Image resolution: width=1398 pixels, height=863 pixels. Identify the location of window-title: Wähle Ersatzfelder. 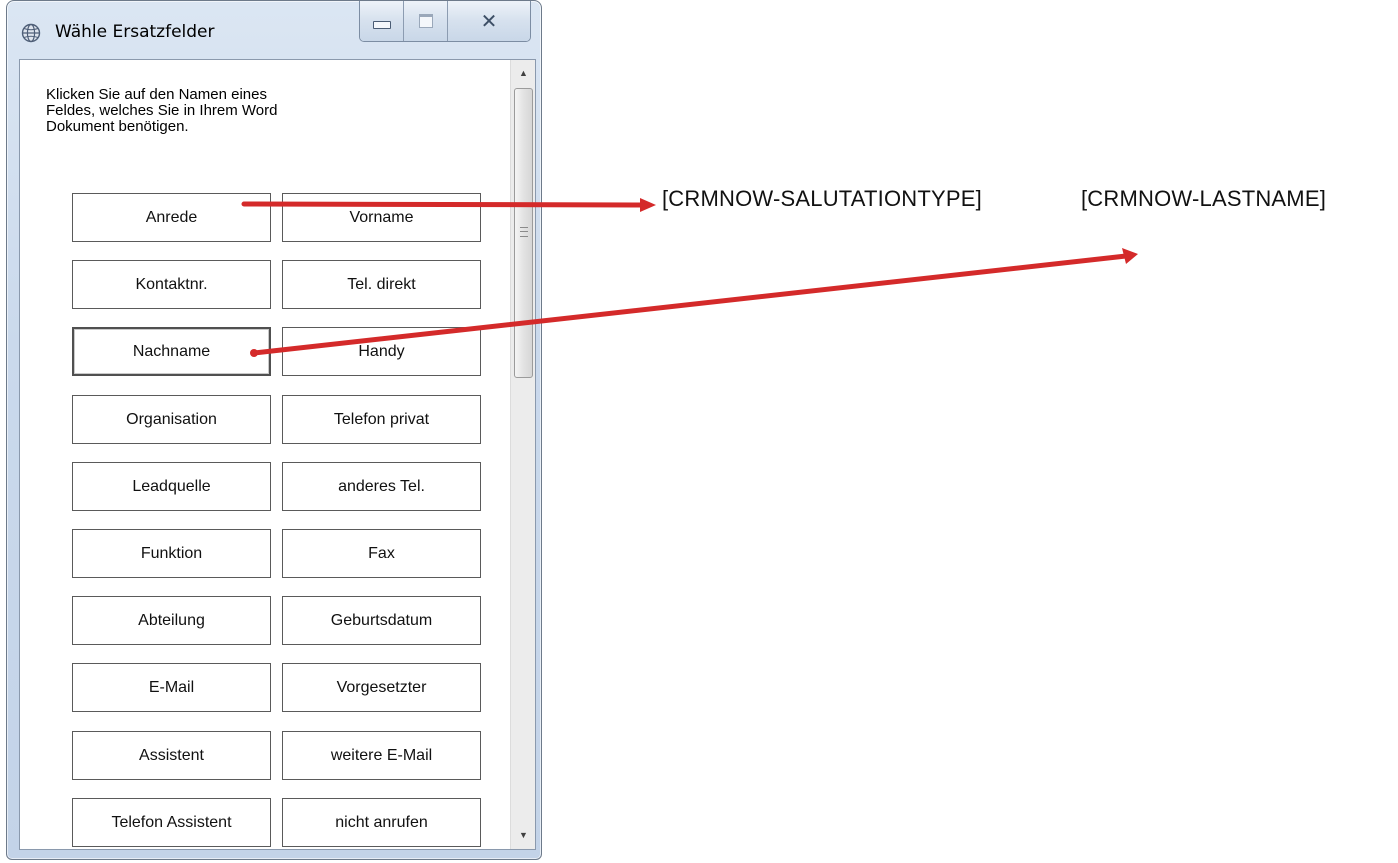
(135, 32).